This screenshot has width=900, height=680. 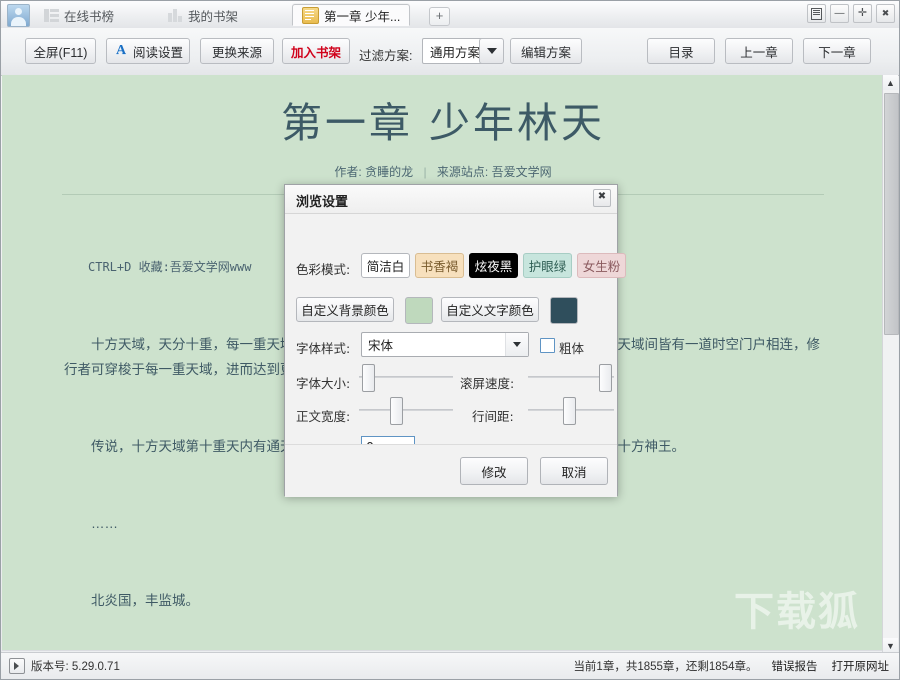 I want to click on paragraph: 北炎国，丰监城。, so click(x=145, y=600).